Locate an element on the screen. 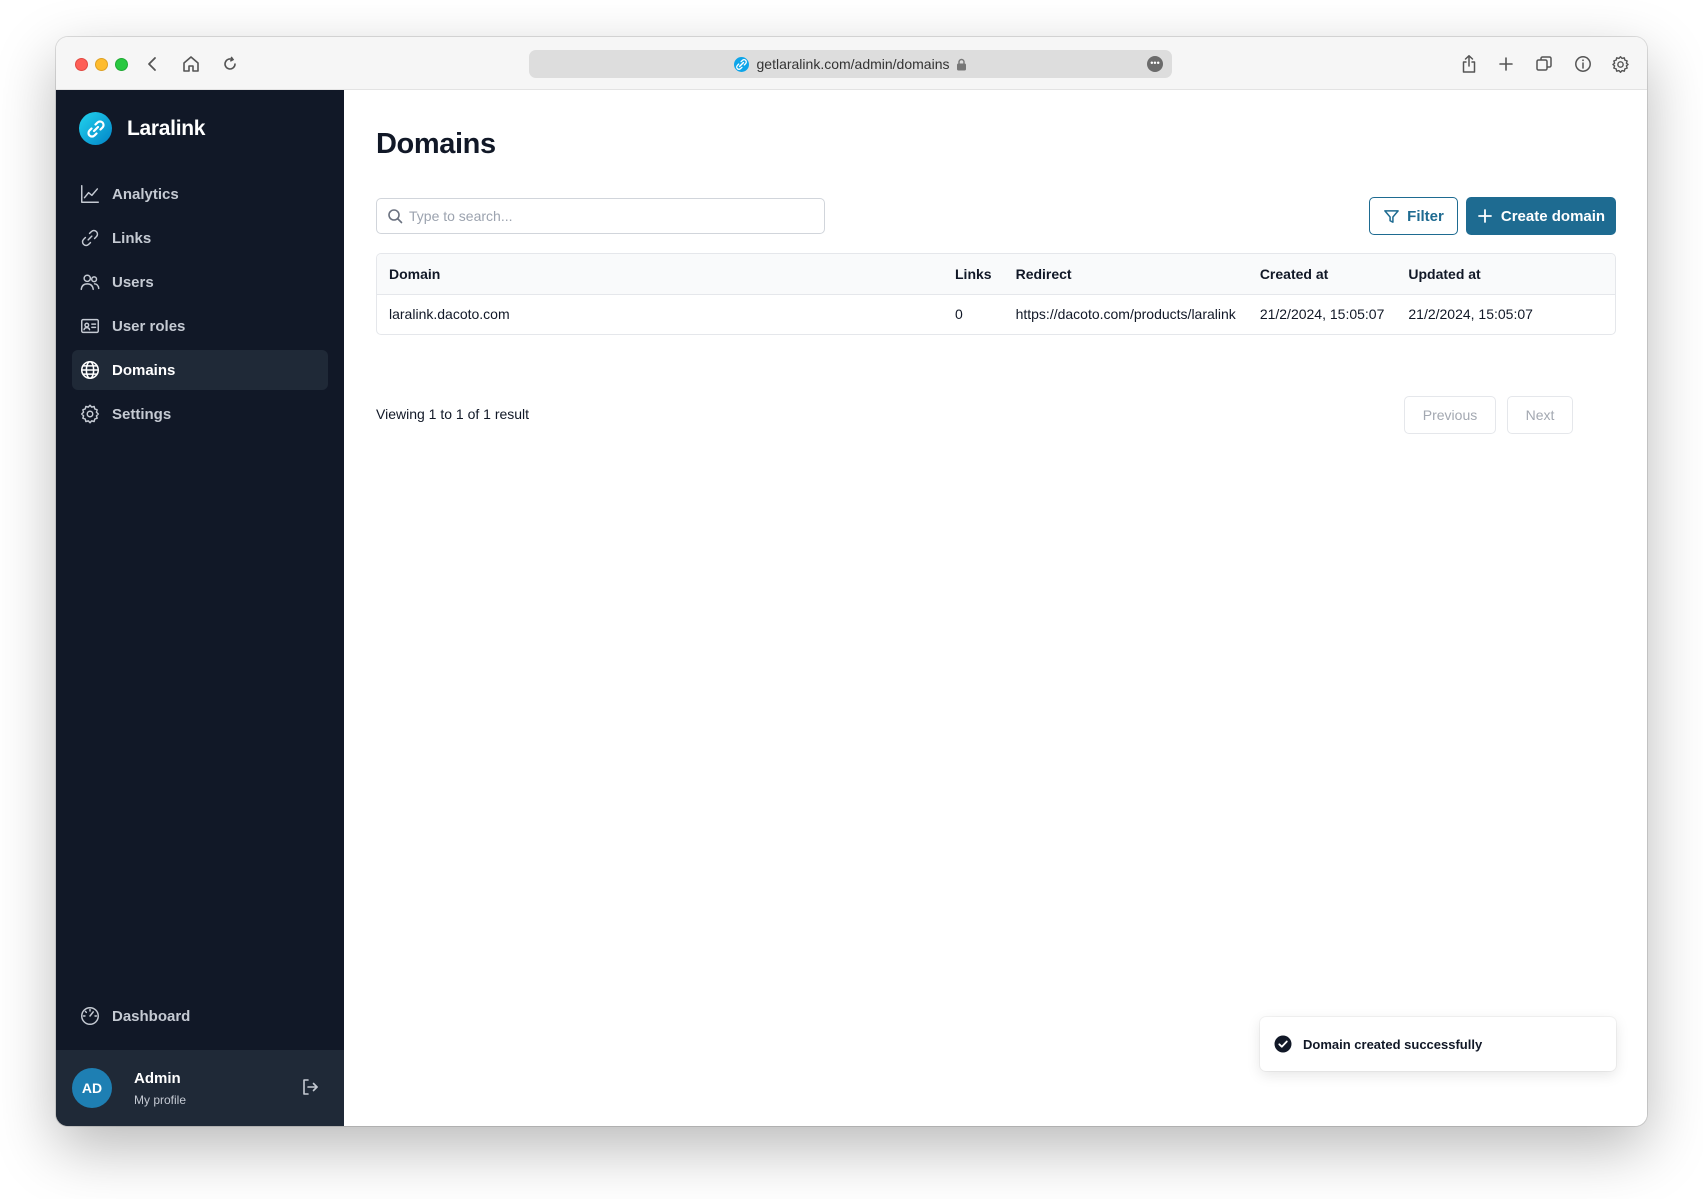 Image resolution: width=1703 pixels, height=1199 pixels. profile-link: My profile is located at coordinates (160, 1100).